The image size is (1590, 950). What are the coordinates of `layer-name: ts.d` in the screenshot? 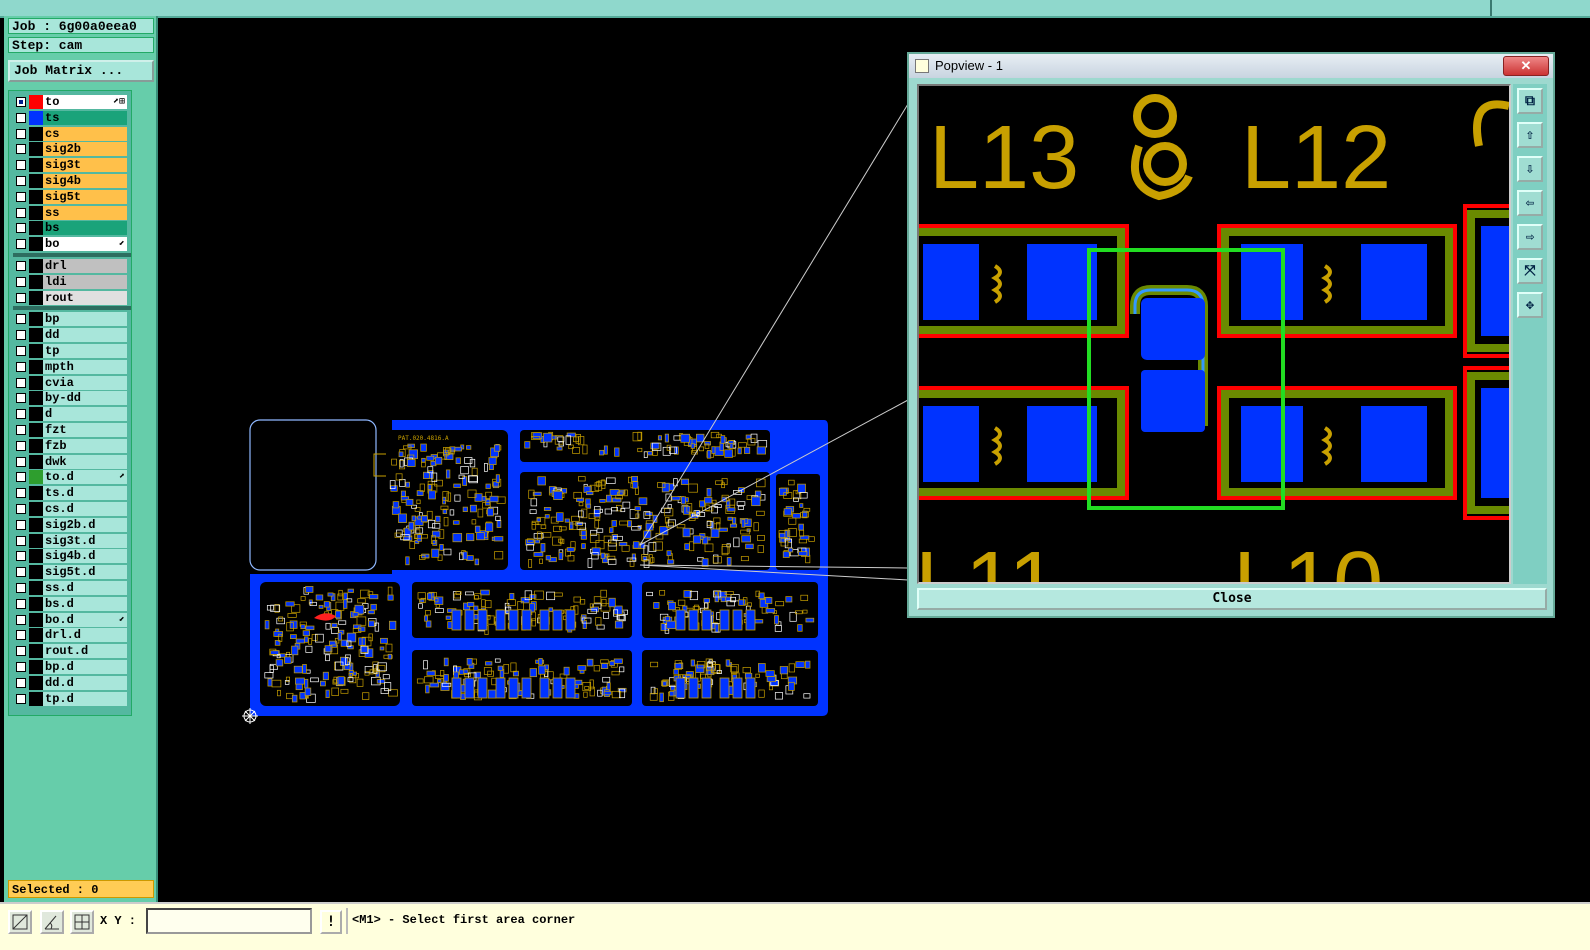 It's located at (85, 493).